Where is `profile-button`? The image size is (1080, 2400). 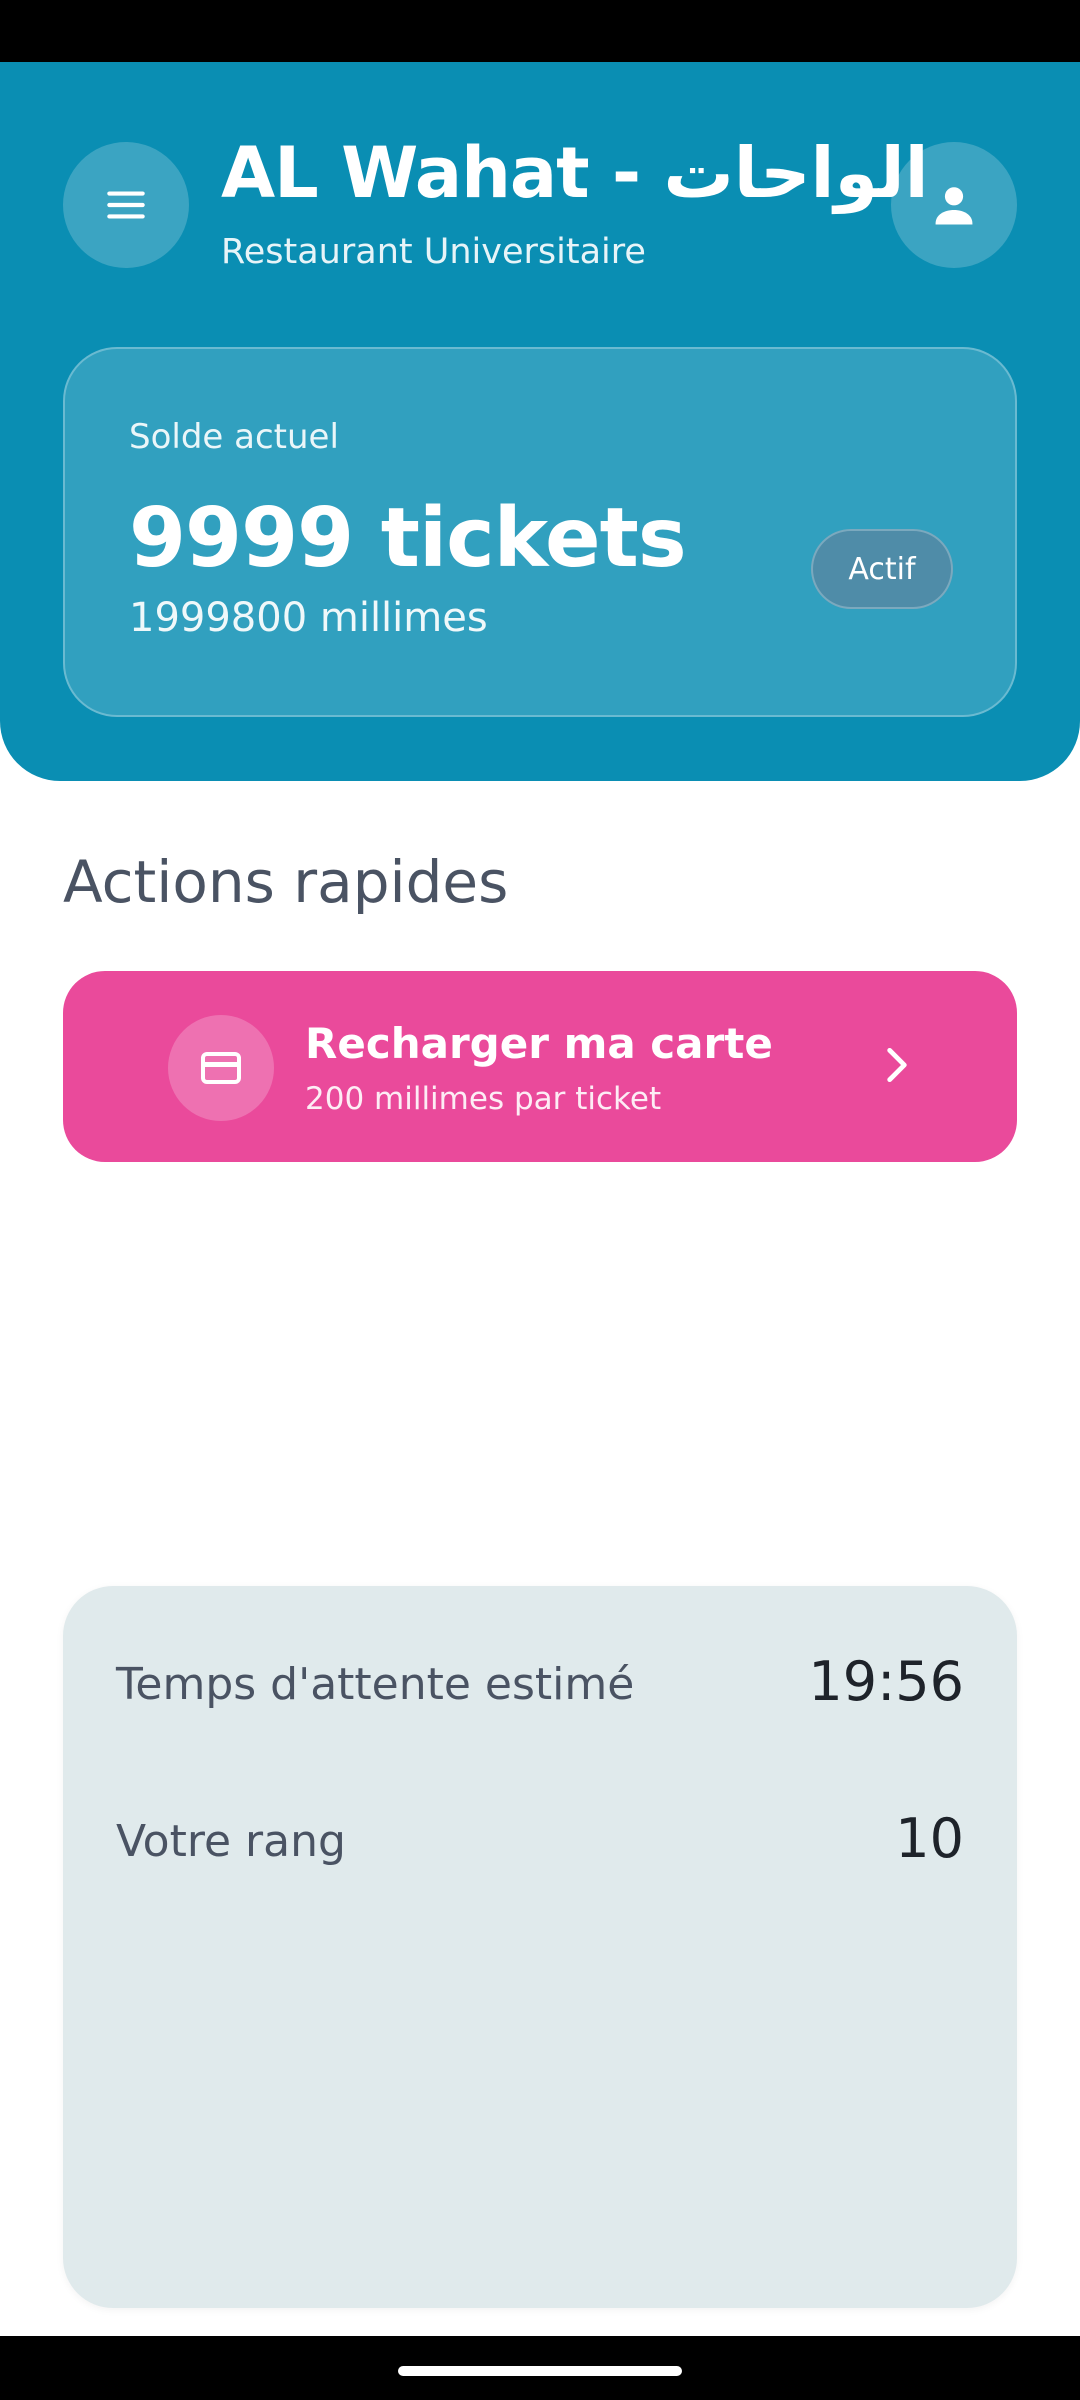 profile-button is located at coordinates (954, 205).